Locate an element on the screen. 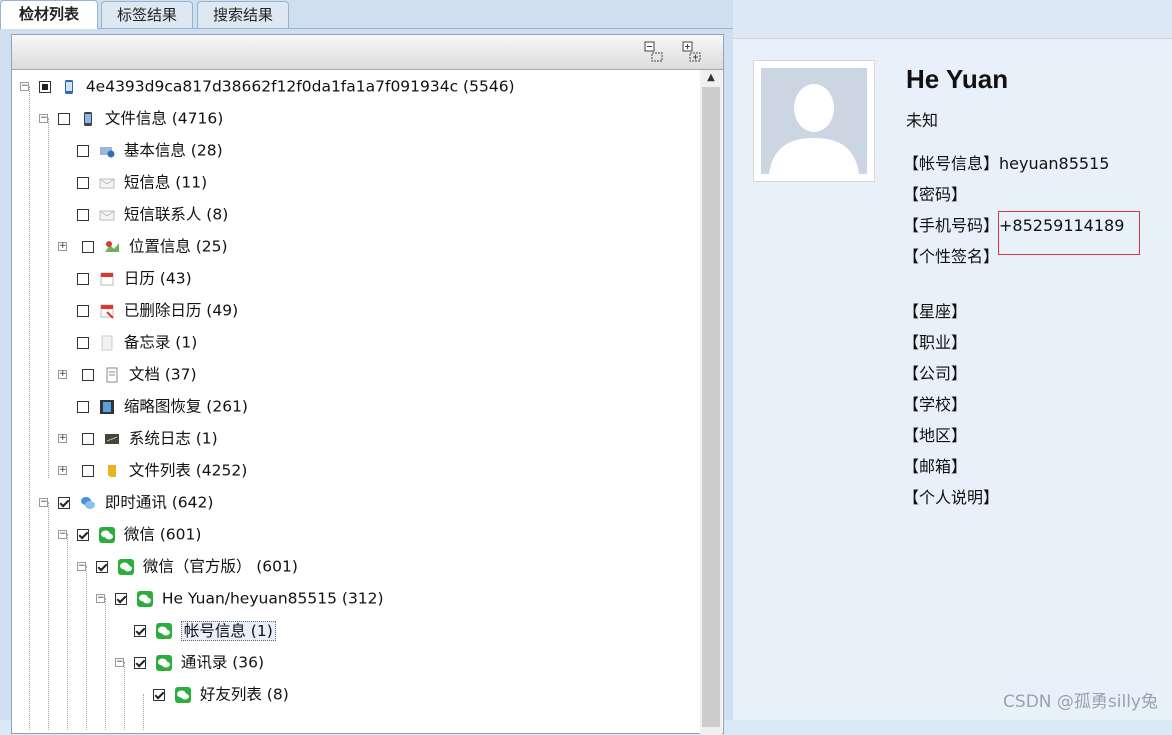 The height and width of the screenshot is (735, 1172). profile-gender: 未知 is located at coordinates (922, 120).